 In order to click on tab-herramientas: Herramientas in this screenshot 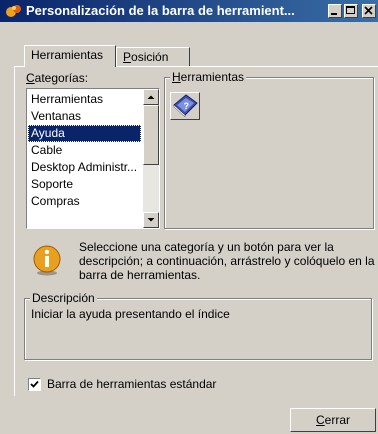, I will do `click(70, 56)`.